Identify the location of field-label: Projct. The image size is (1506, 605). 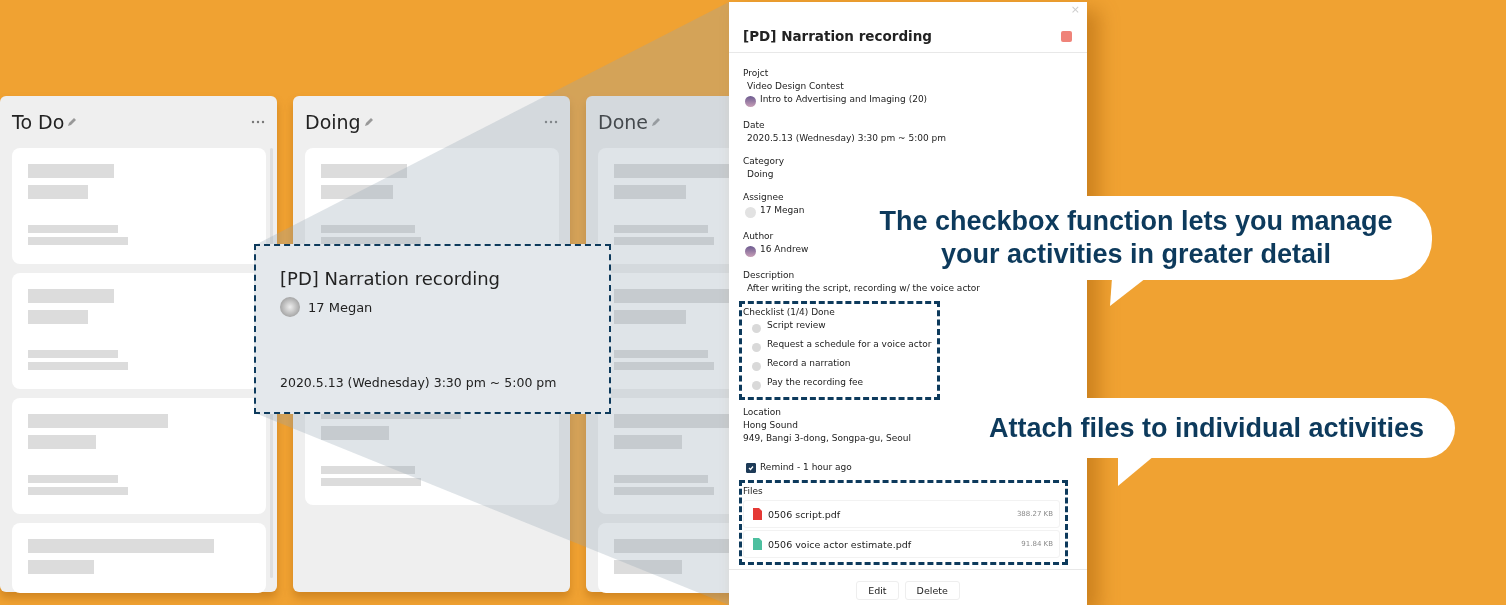
(756, 73).